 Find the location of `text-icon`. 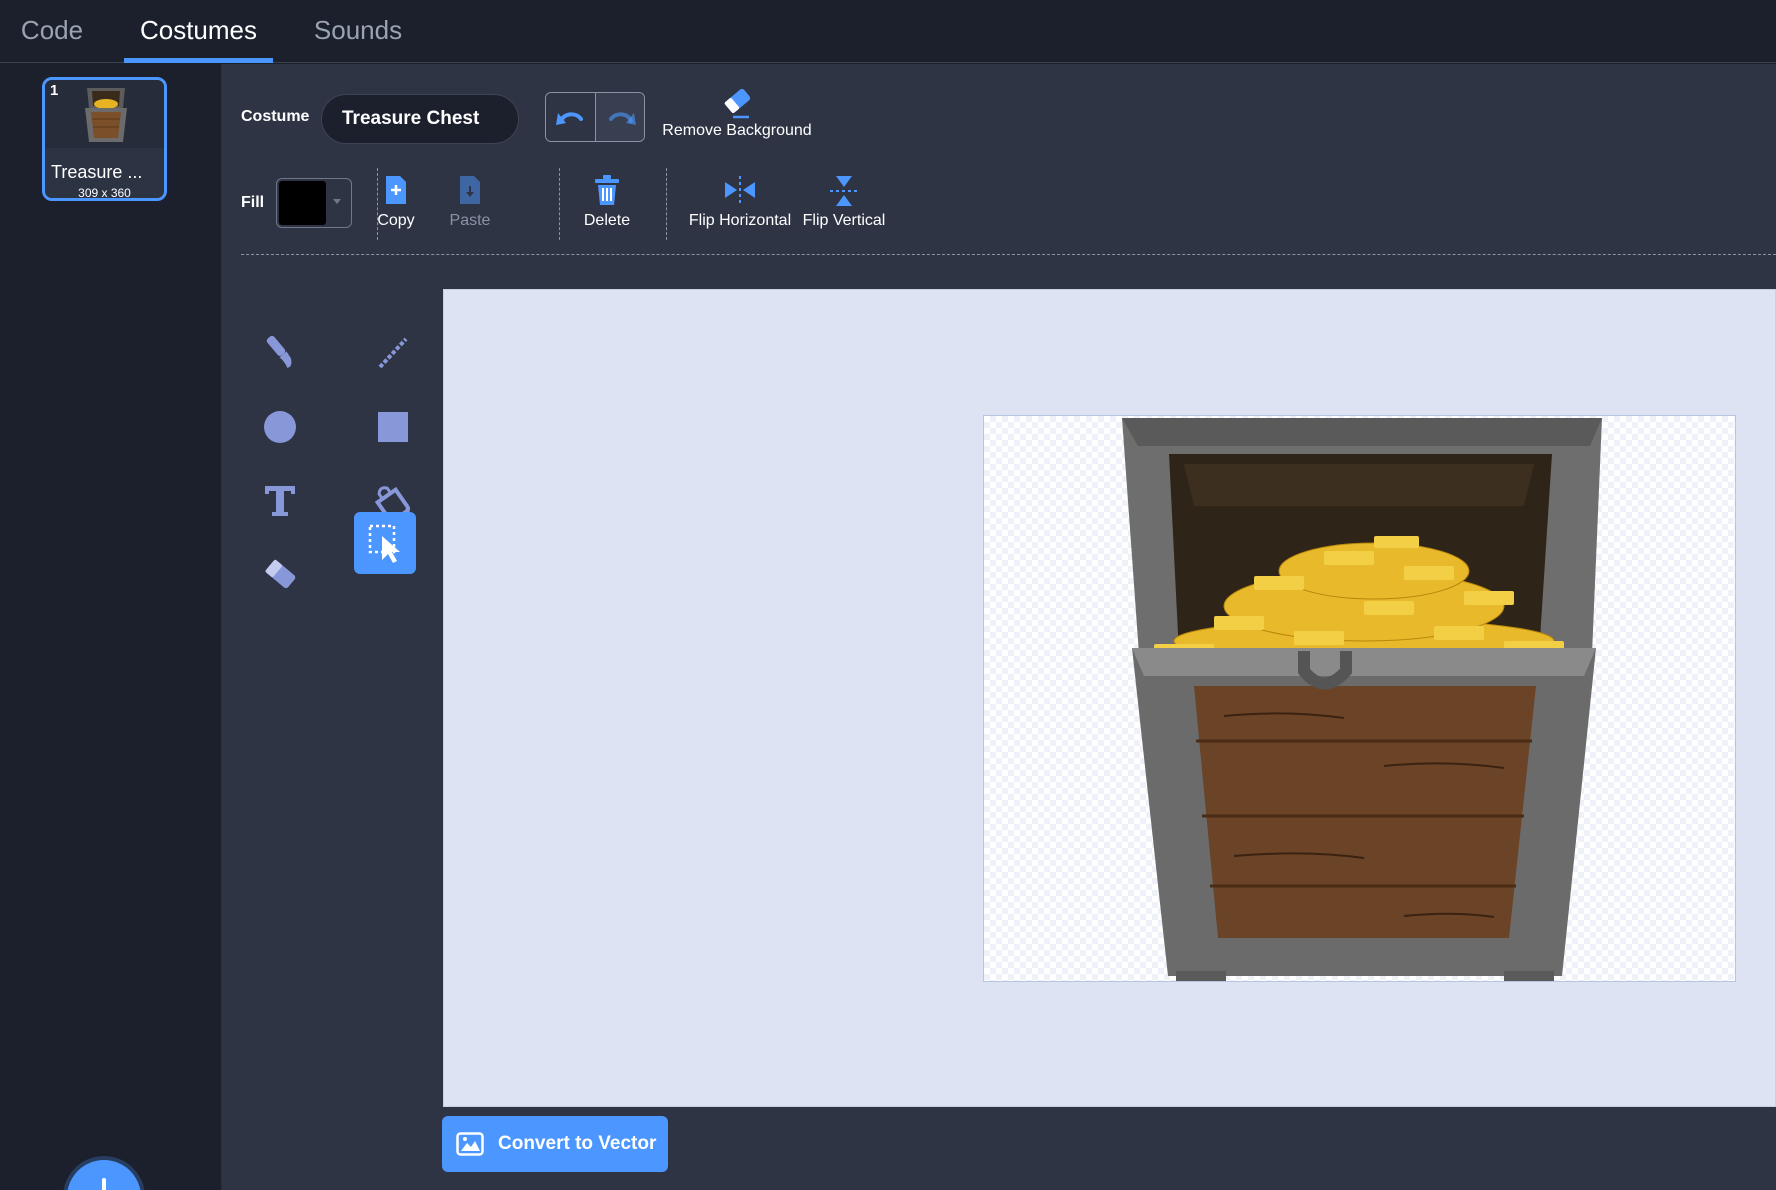

text-icon is located at coordinates (280, 501).